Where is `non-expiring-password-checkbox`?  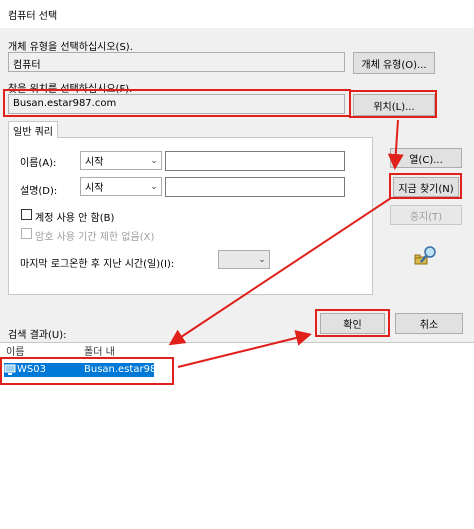
non-expiring-password-checkbox is located at coordinates (26, 233).